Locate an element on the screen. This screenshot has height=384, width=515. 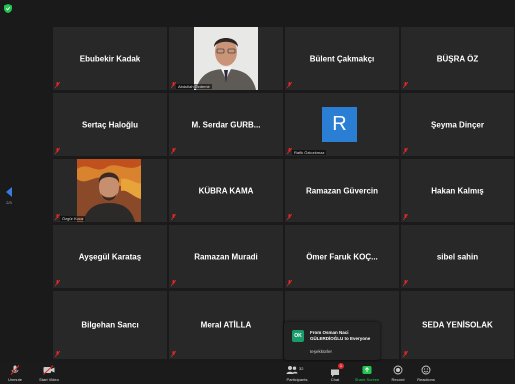
participant-name: Bilgehan Sancı is located at coordinates (110, 325).